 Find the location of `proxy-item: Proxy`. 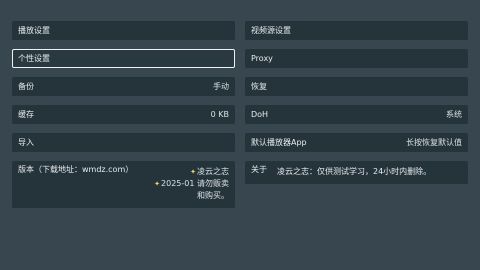

proxy-item: Proxy is located at coordinates (356, 58).